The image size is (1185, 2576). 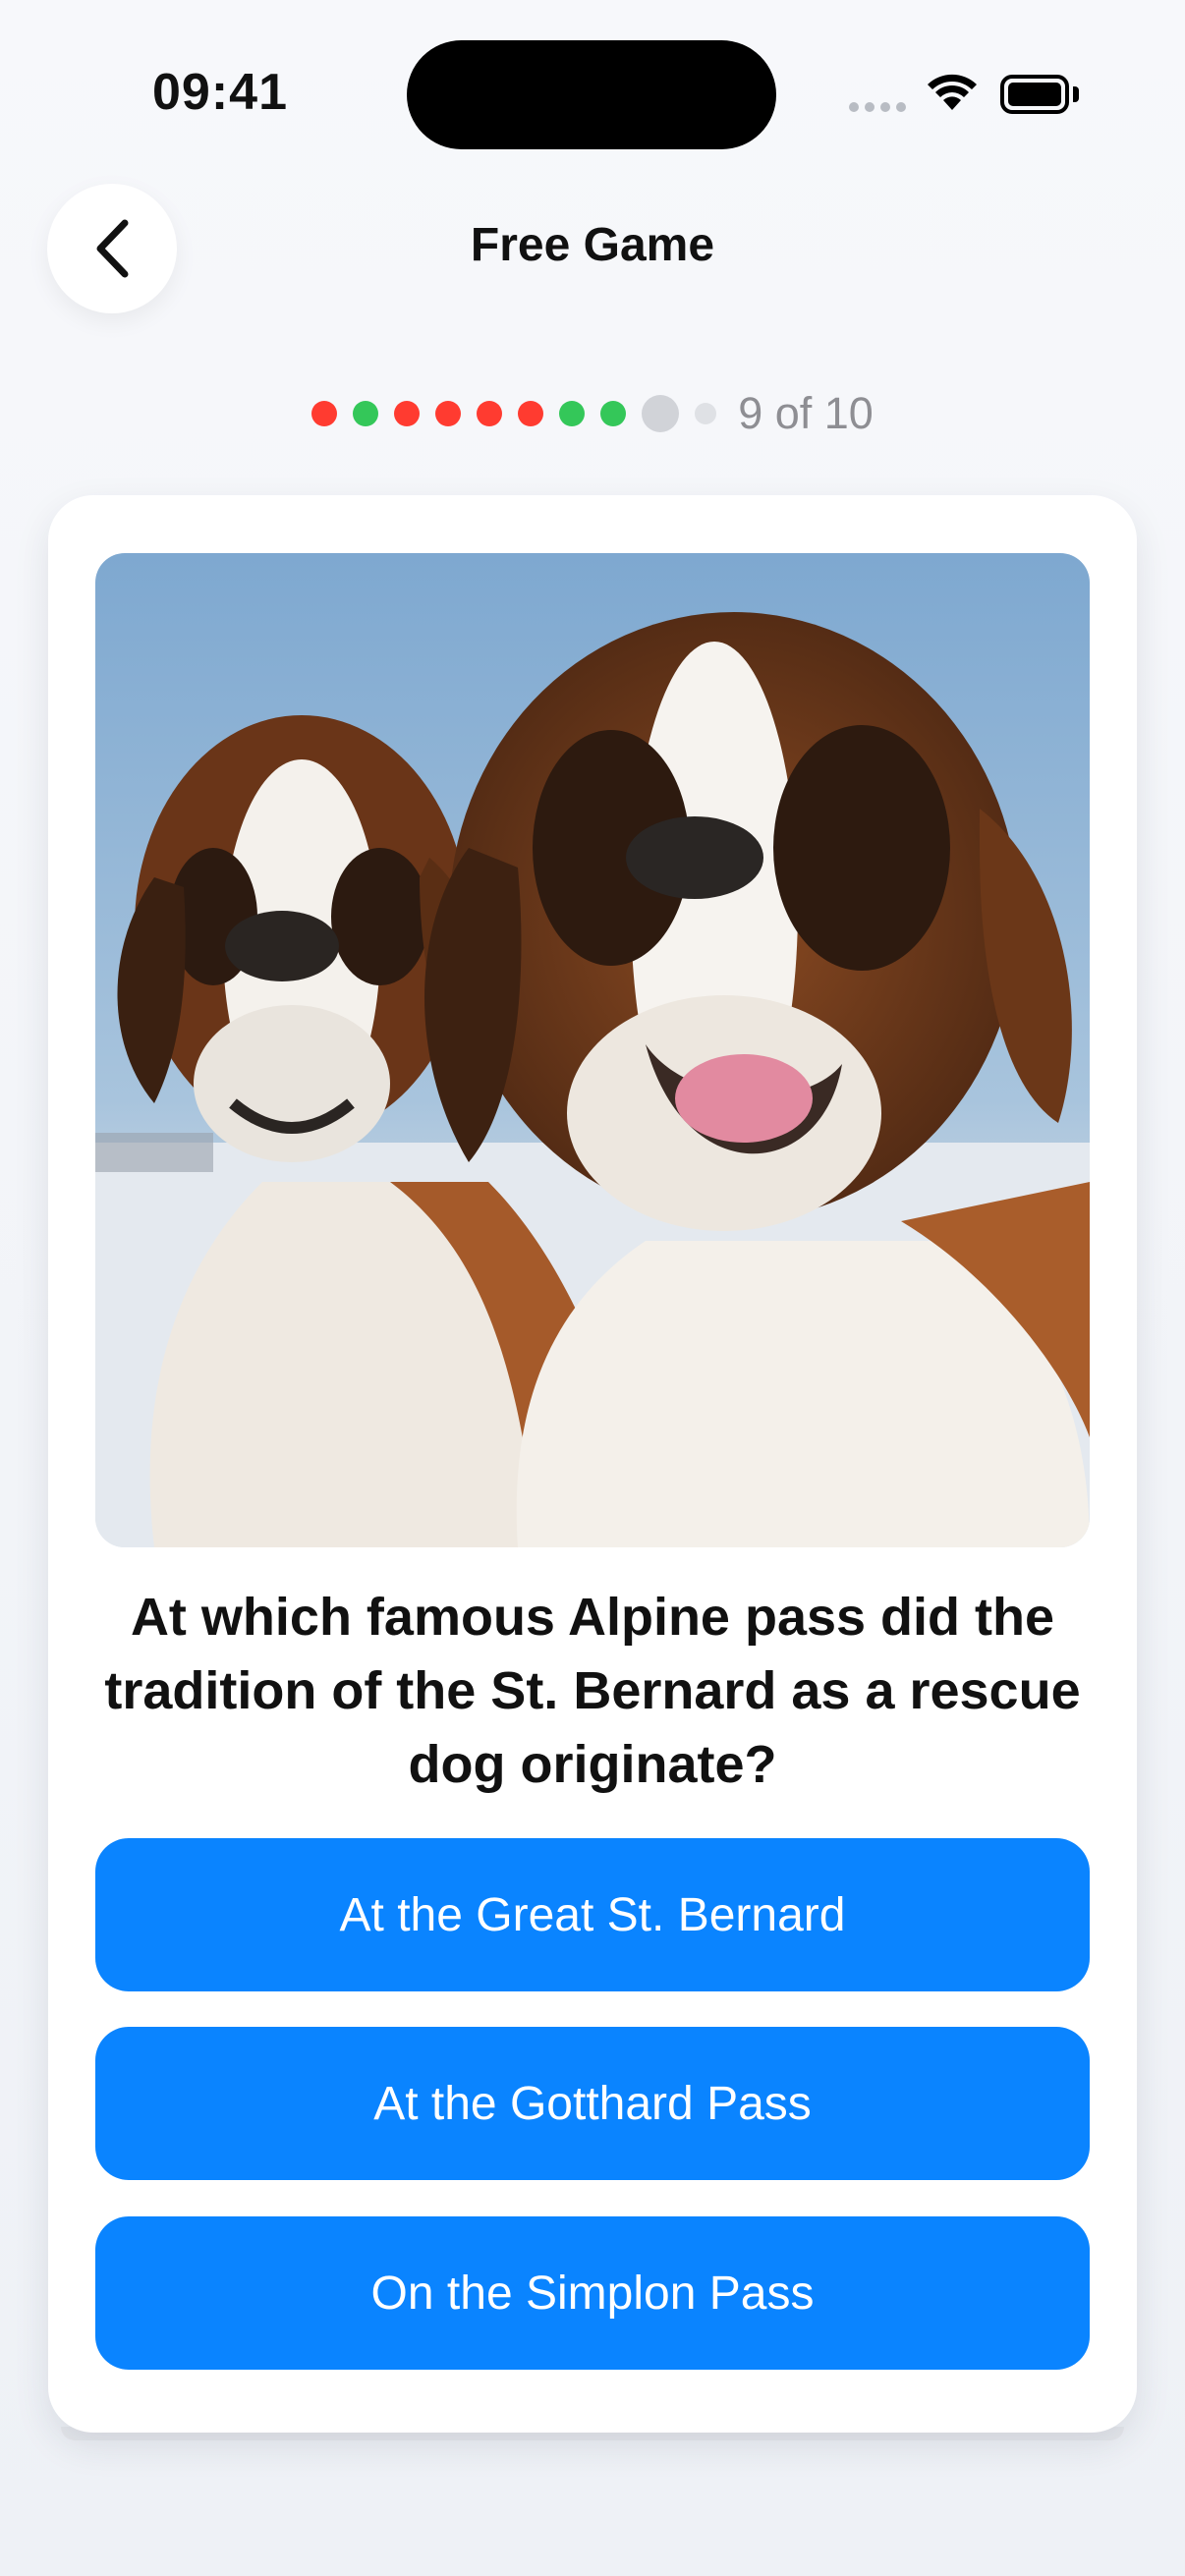 What do you see at coordinates (1034, 94) in the screenshot?
I see `battery-icon` at bounding box center [1034, 94].